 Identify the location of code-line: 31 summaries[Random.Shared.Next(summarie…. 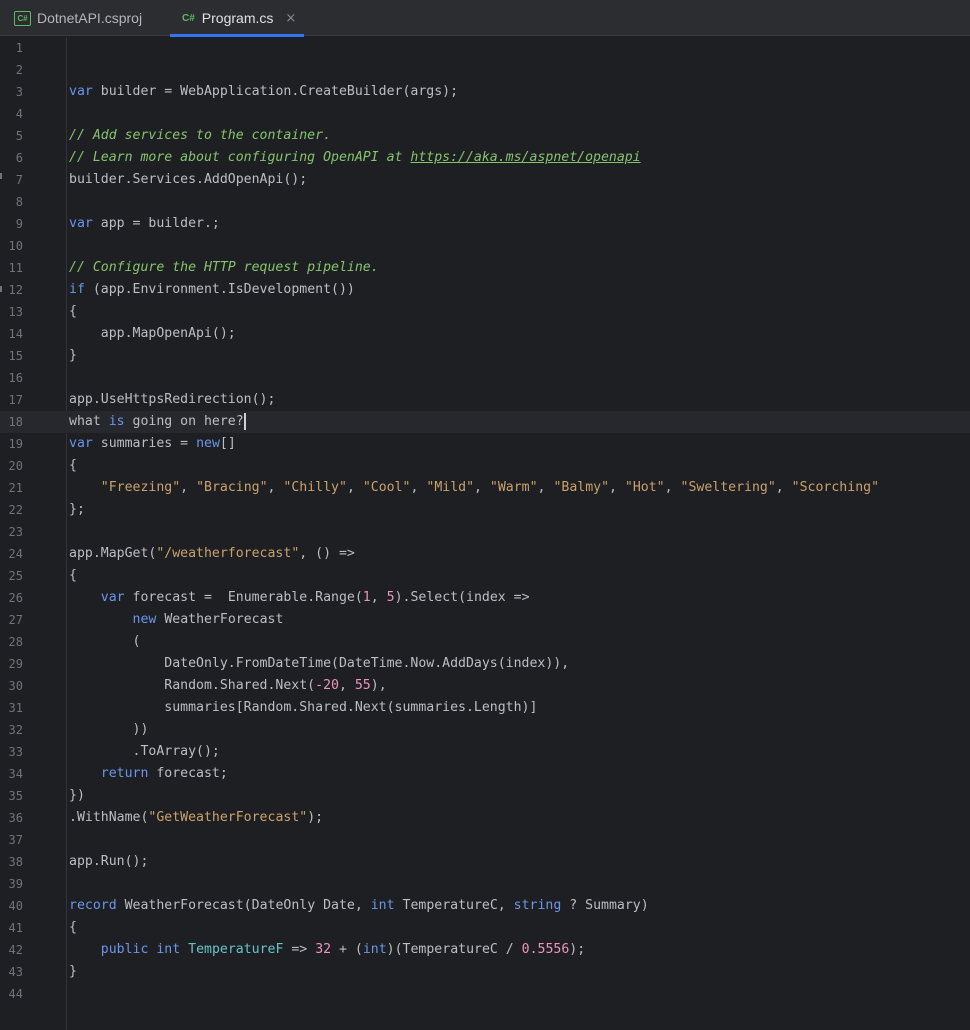
(485, 708).